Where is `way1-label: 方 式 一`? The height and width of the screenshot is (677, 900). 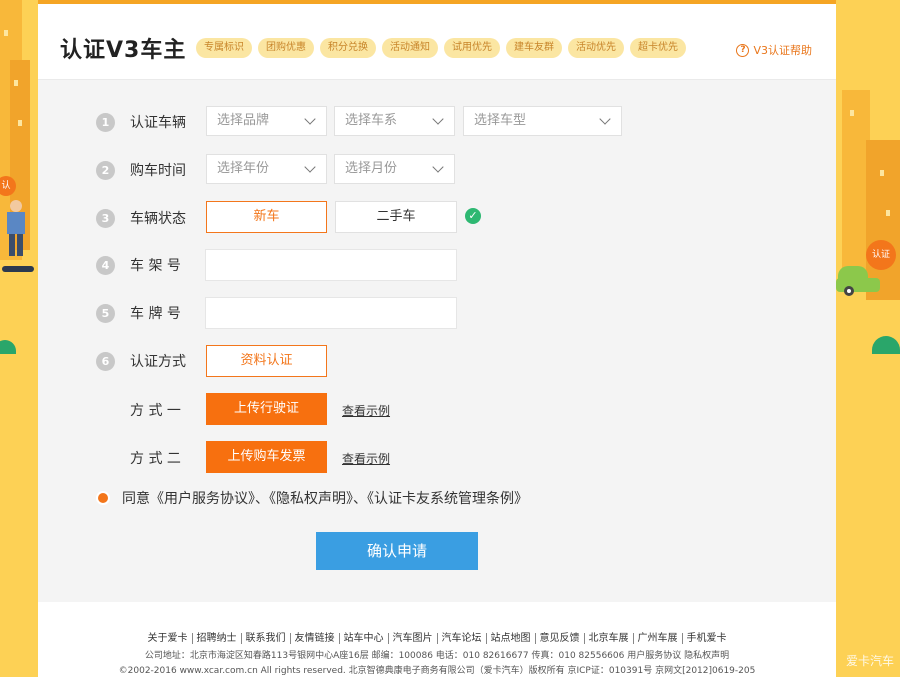 way1-label: 方 式 一 is located at coordinates (155, 411).